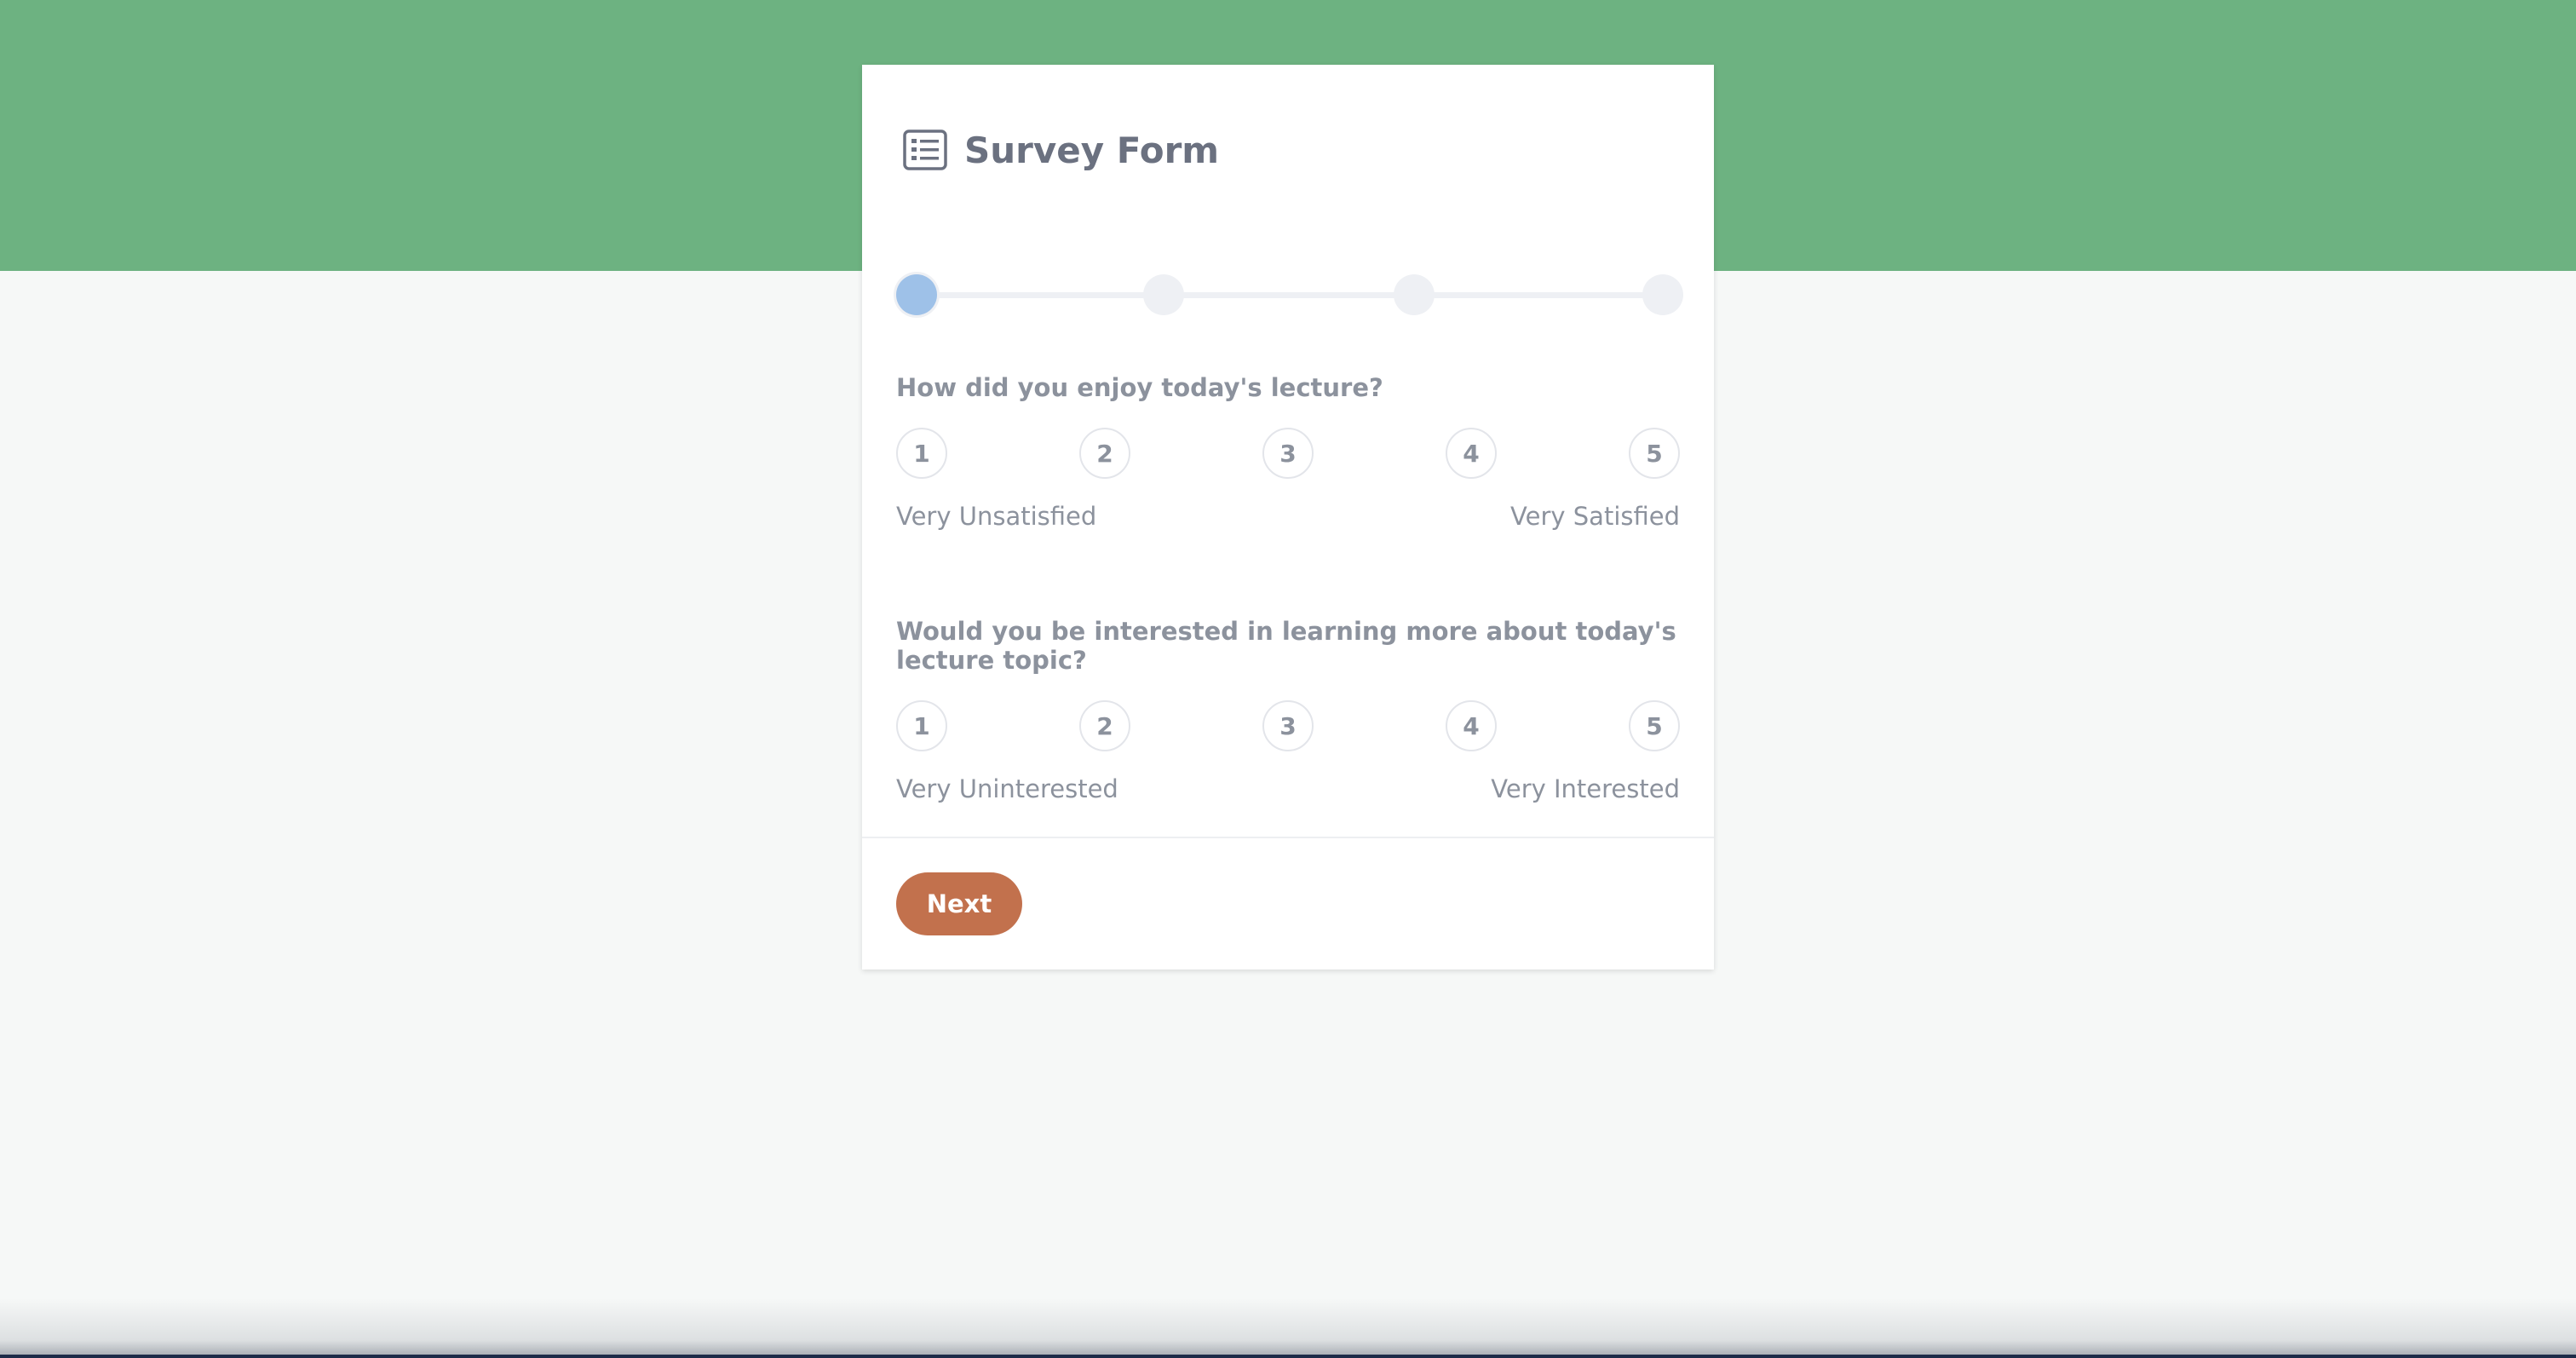  I want to click on scale-min-label: Very Unsatisfied, so click(996, 516).